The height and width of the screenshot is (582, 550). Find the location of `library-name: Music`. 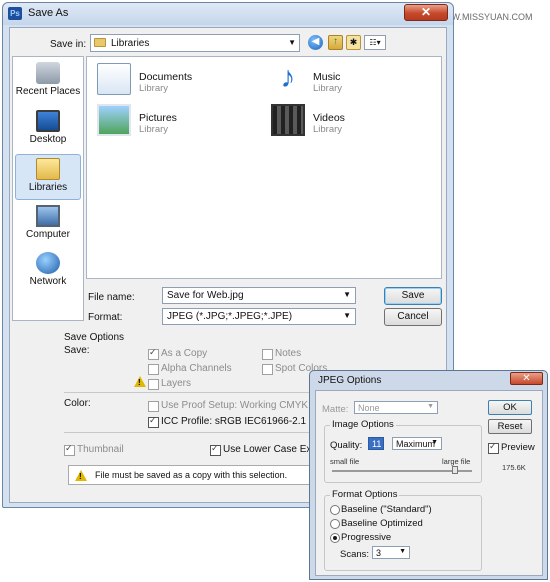

library-name: Music is located at coordinates (327, 77).